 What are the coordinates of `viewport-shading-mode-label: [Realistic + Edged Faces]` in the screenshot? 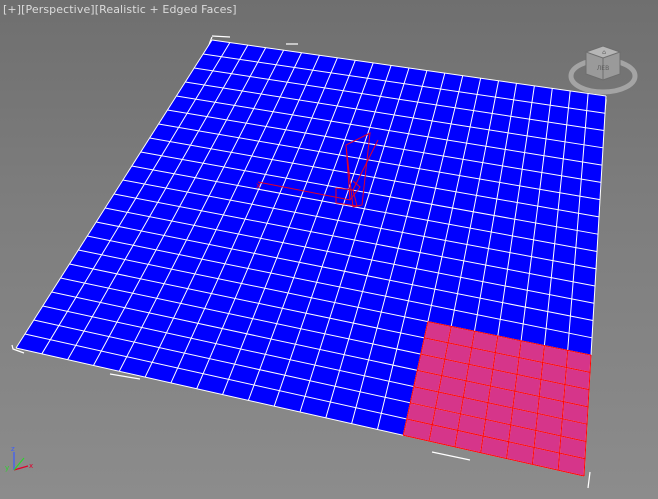 It's located at (166, 11).